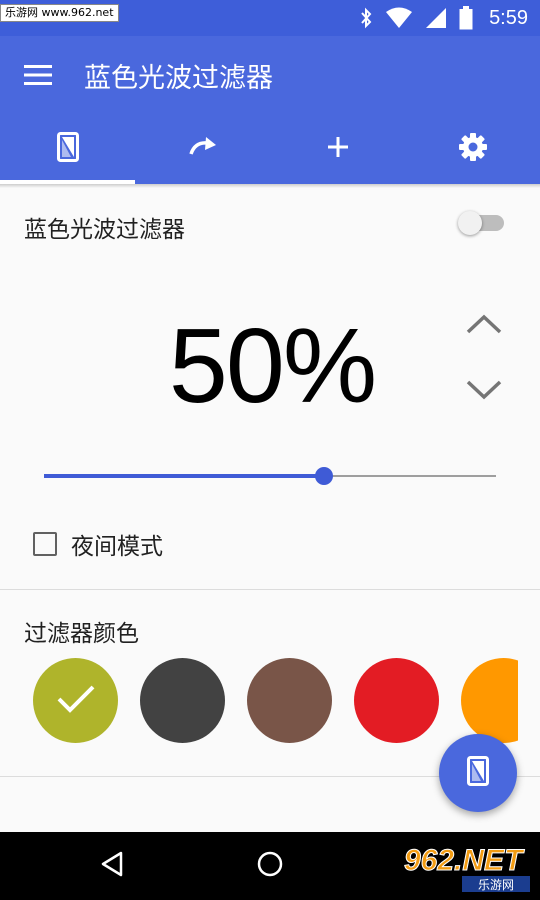 The width and height of the screenshot is (540, 900). I want to click on navigation-bar: 962.NET 乐游网, so click(270, 866).